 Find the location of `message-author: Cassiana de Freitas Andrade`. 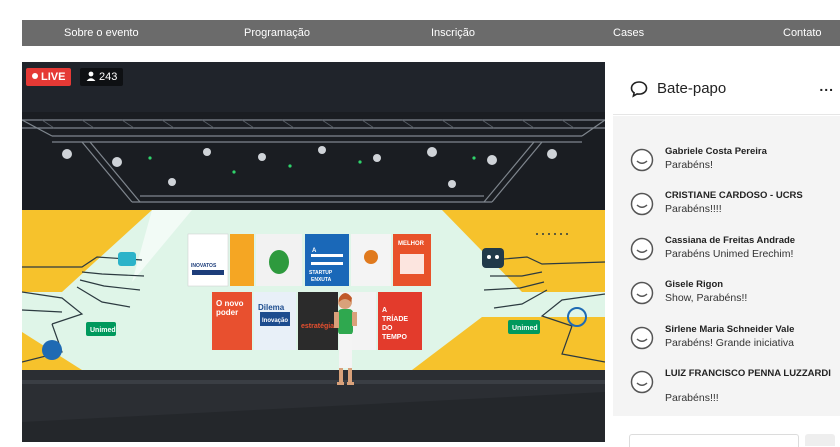

message-author: Cassiana de Freitas Andrade is located at coordinates (730, 240).